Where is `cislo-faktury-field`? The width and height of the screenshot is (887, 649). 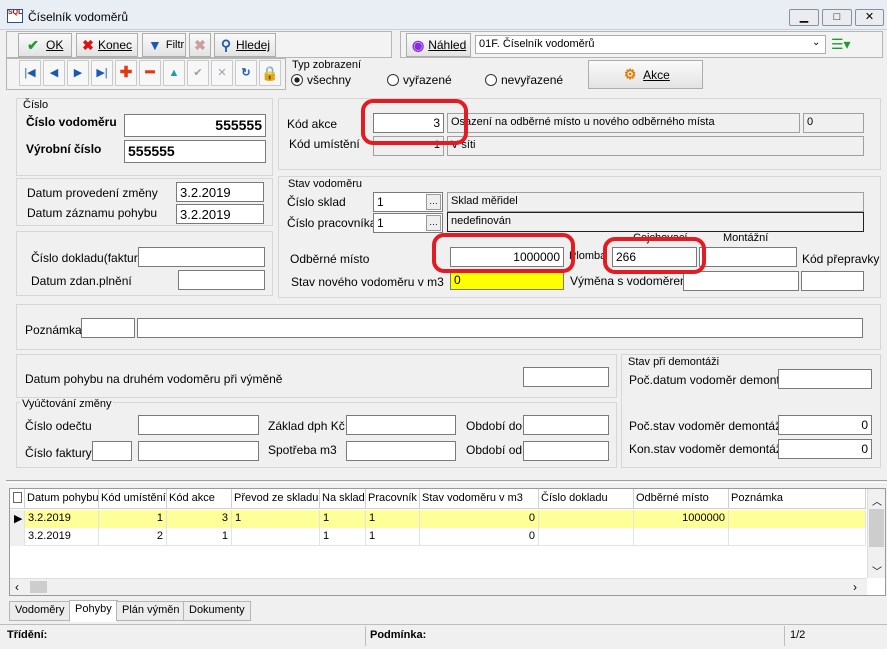 cislo-faktury-field is located at coordinates (198, 451).